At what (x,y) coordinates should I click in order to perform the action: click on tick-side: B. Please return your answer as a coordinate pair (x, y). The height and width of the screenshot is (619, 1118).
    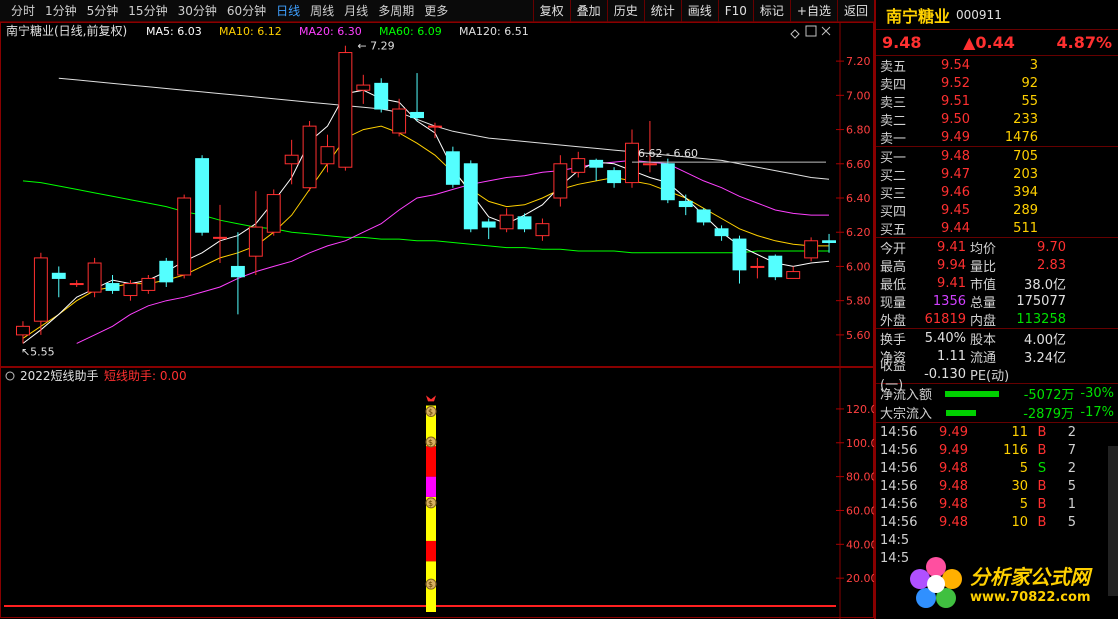
    Looking at the image, I should click on (1042, 432).